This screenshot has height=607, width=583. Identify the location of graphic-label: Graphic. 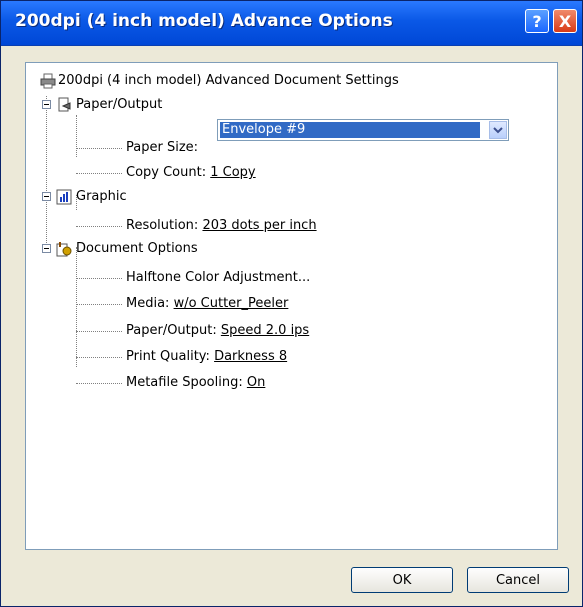
(101, 197).